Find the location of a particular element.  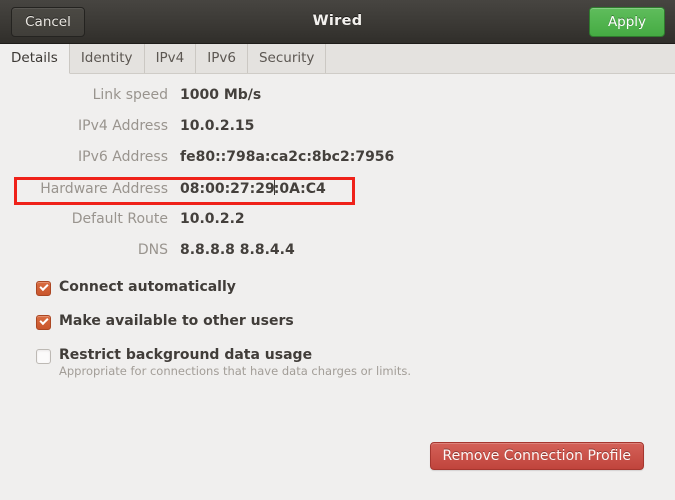

detail-label: Default Route is located at coordinates (119, 219).